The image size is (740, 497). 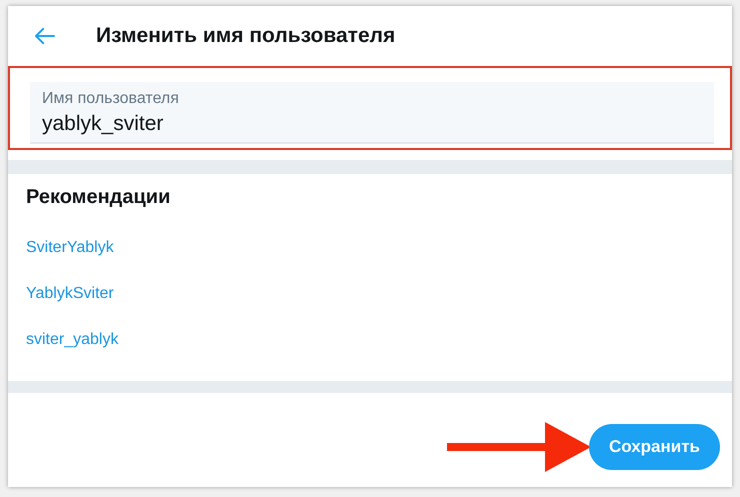 I want to click on page-title: Изменить имя пользователя, so click(x=246, y=36).